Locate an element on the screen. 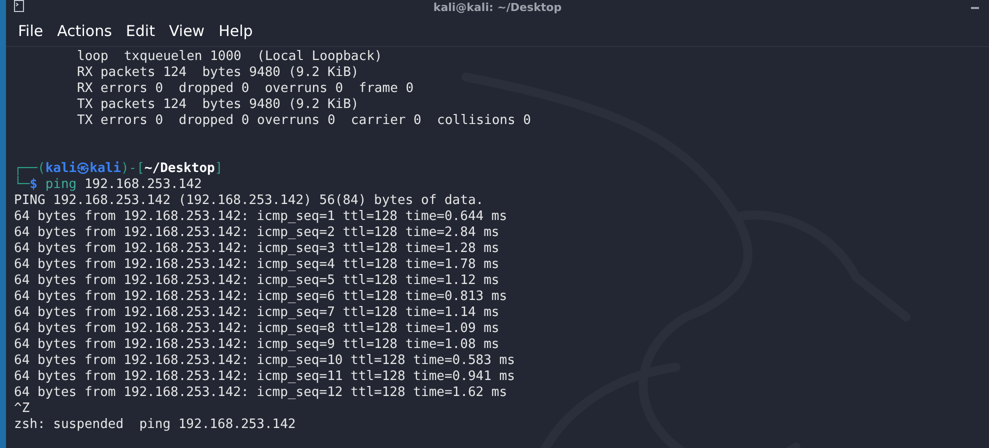 The height and width of the screenshot is (448, 989). menu-item: Edit is located at coordinates (140, 31).